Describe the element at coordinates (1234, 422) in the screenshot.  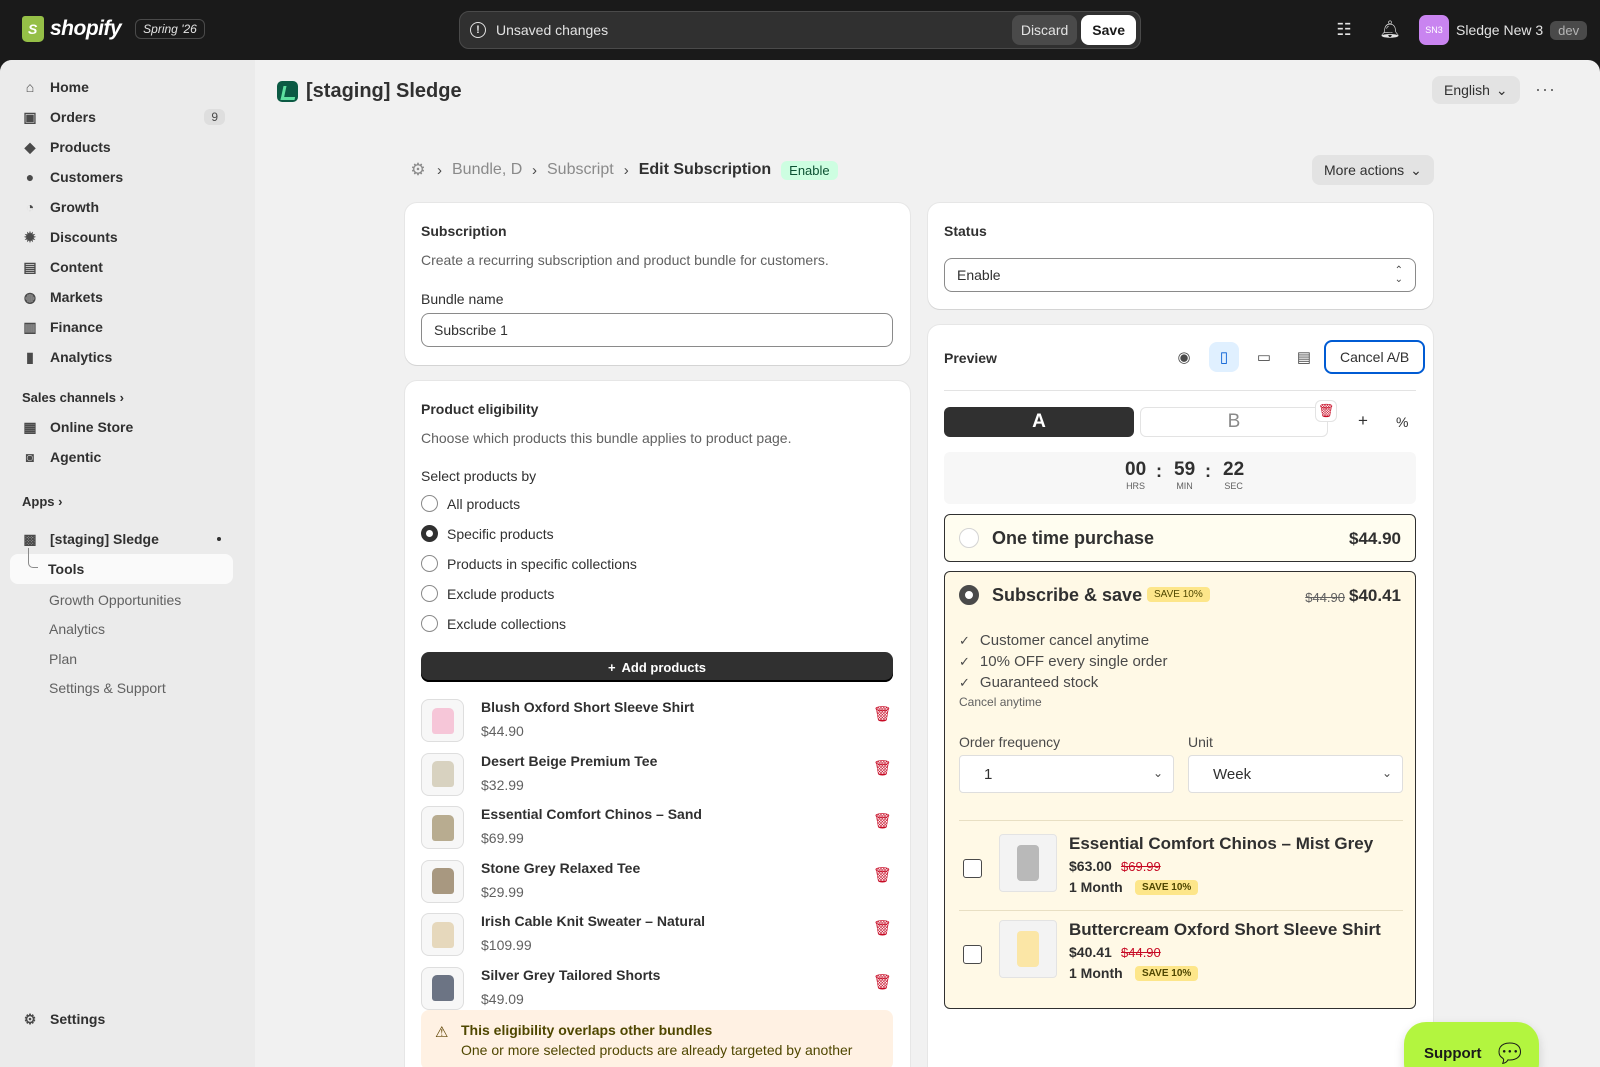
I see `variant-b-tab: B` at that location.